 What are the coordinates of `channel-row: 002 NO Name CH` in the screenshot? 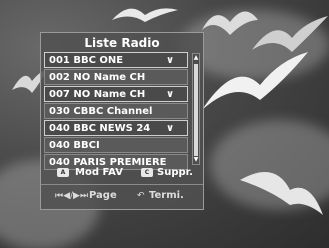 It's located at (116, 77).